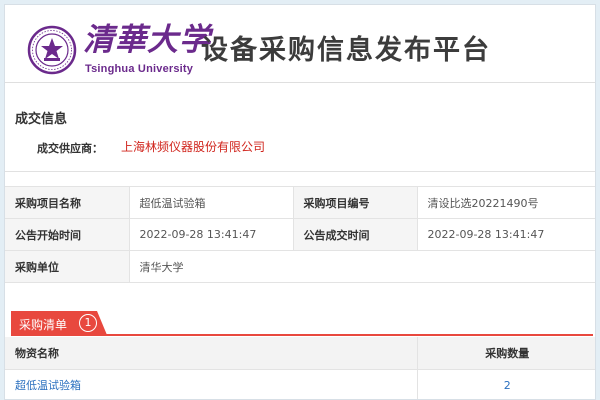  I want to click on project-number-label: 采购项目编号, so click(355, 202).